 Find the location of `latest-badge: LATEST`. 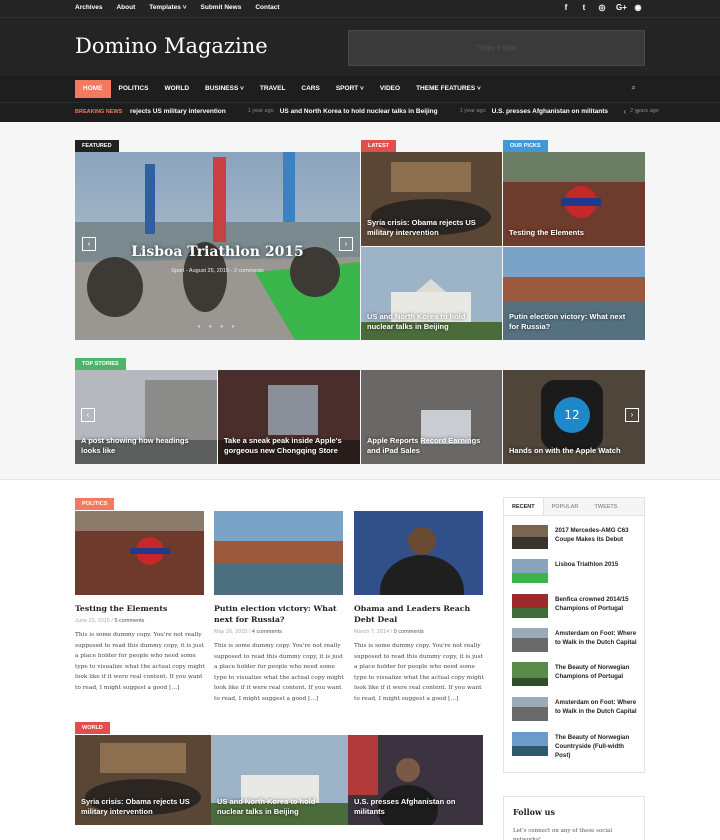

latest-badge: LATEST is located at coordinates (378, 146).